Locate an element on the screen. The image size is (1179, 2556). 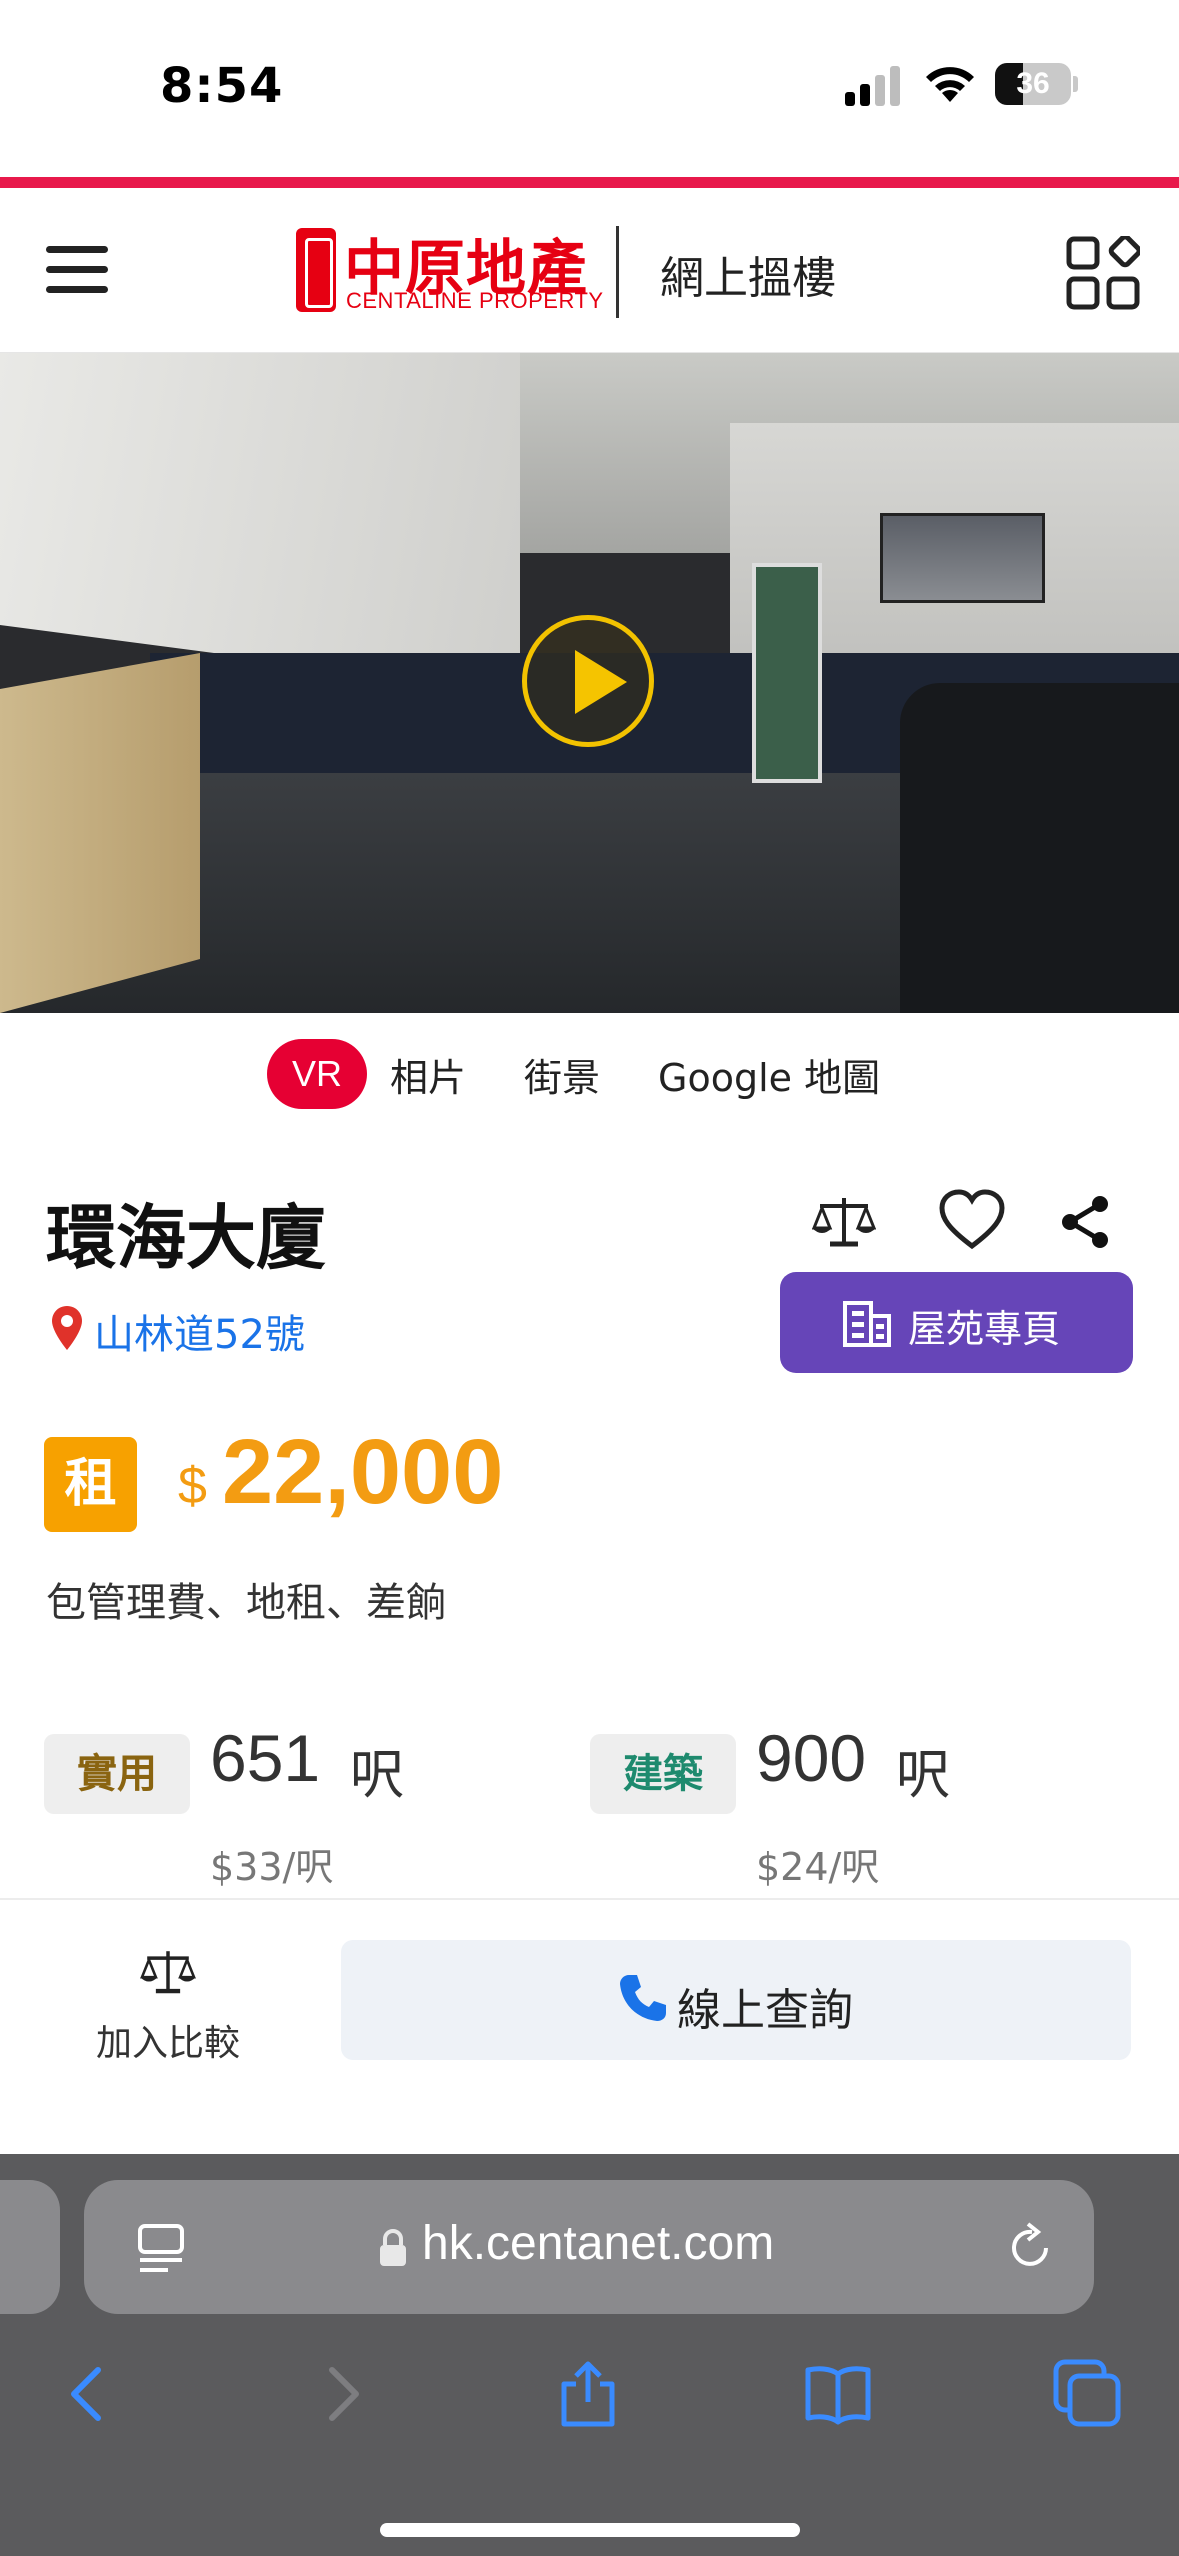
saleable-area: 實用 651 呎 $33/呎 is located at coordinates (304, 1810).